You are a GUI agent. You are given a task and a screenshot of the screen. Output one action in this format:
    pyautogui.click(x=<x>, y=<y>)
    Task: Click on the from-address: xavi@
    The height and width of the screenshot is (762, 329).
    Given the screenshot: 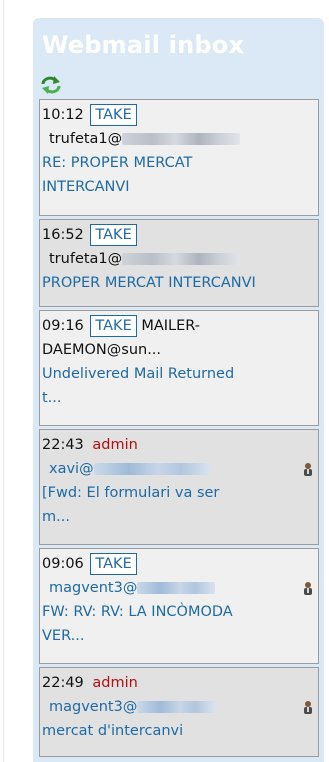 What is the action you would take?
    pyautogui.click(x=71, y=469)
    